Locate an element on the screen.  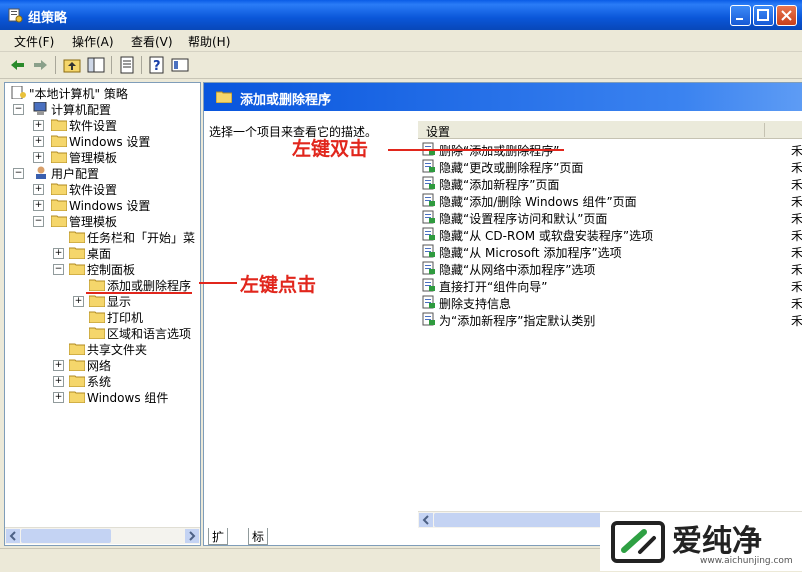
setting-label: 为“添加新程序”指定默认类别 is located at coordinates (517, 321).